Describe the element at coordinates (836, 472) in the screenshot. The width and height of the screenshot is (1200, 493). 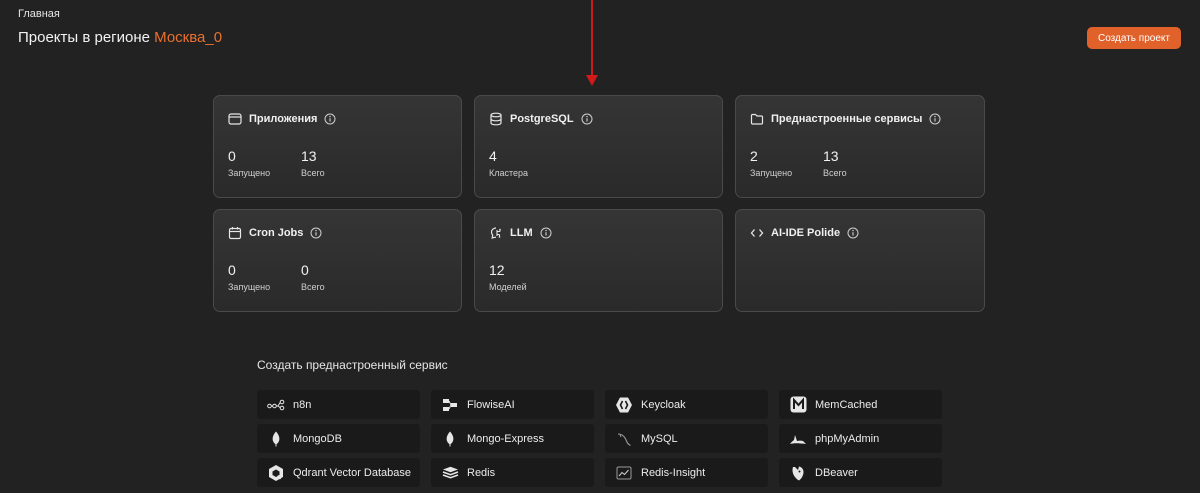
I see `service-label: DBeaver` at that location.